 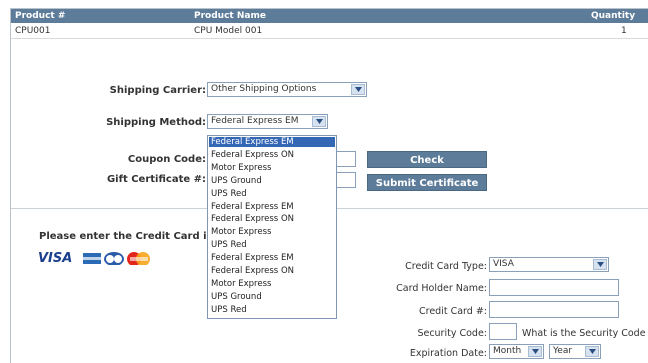 What do you see at coordinates (157, 90) in the screenshot?
I see `shipping-carrier-label: Shipping Carrier:` at bounding box center [157, 90].